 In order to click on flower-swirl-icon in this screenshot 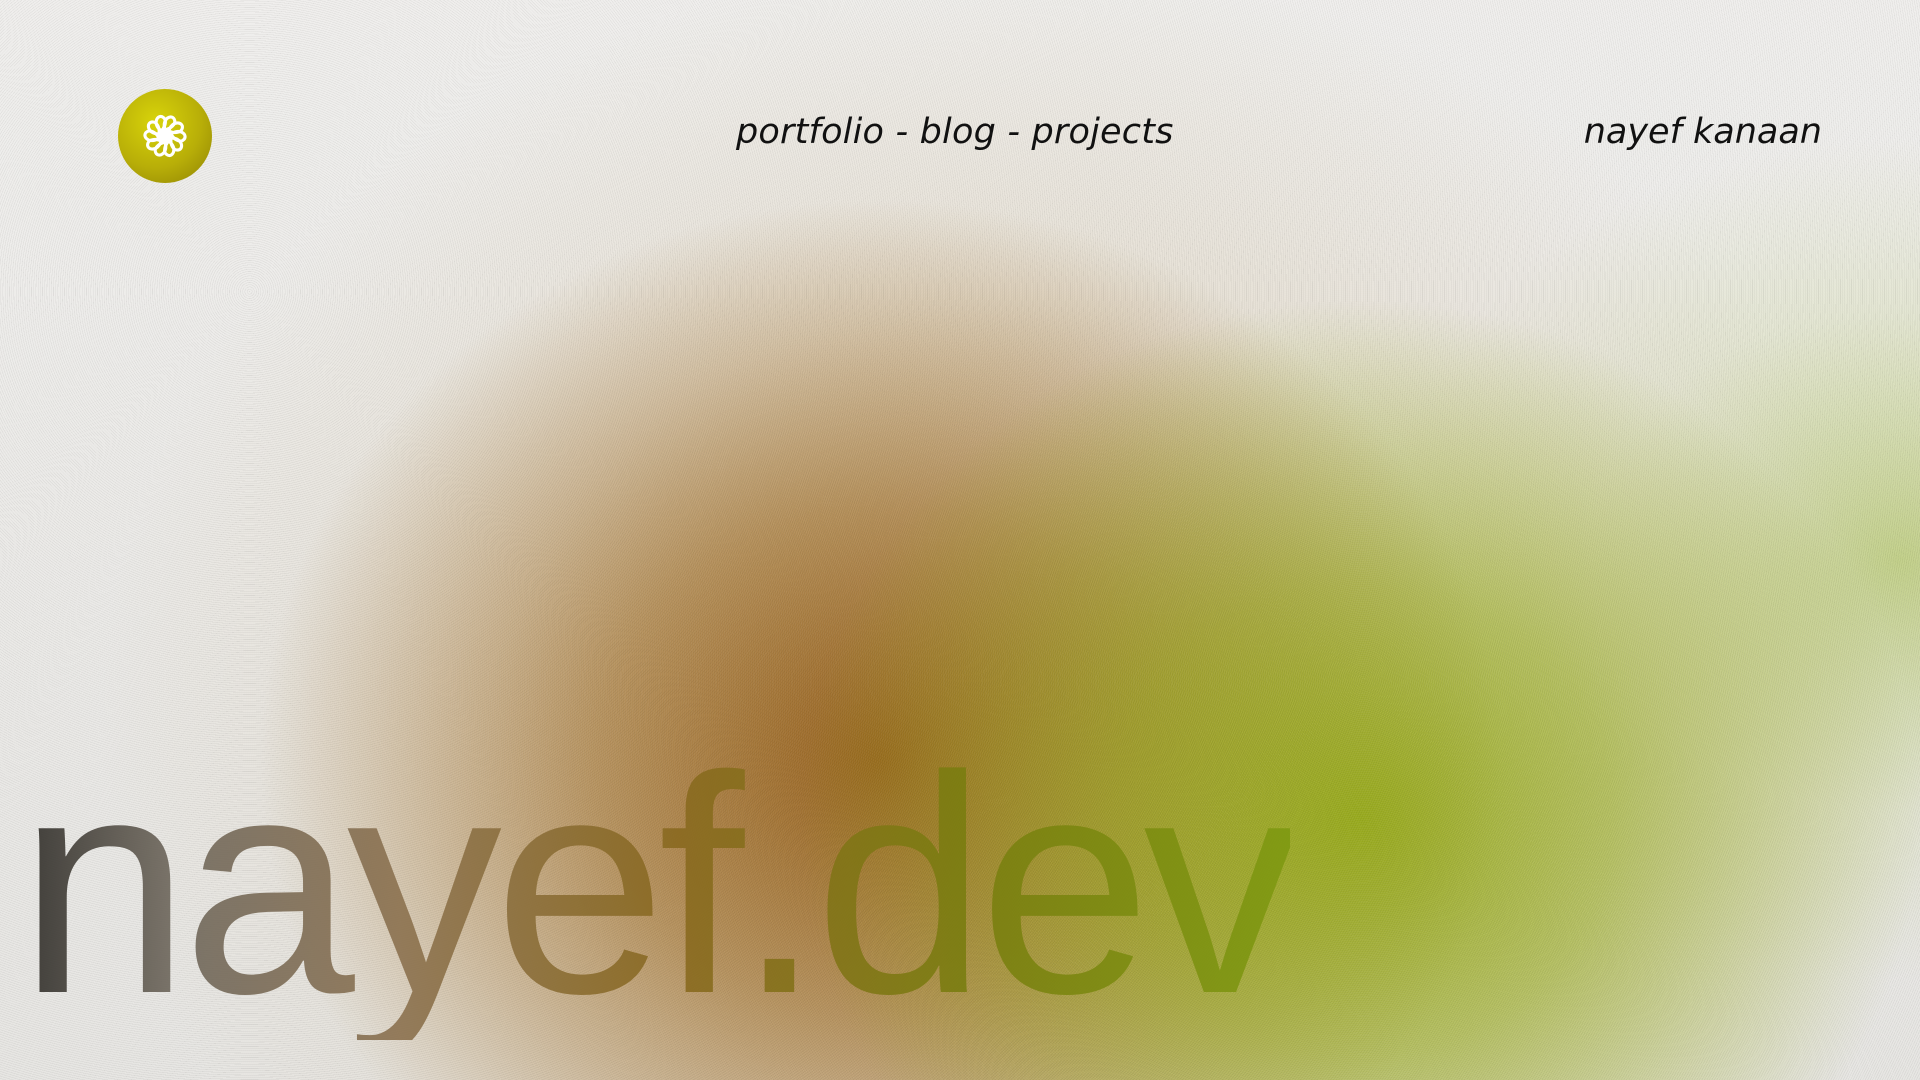, I will do `click(165, 136)`.